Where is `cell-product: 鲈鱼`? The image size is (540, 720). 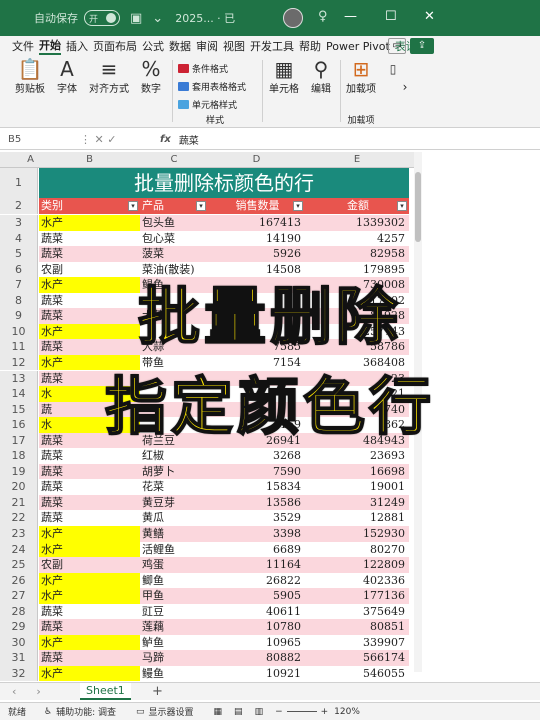 cell-product: 鲈鱼 is located at coordinates (174, 642).